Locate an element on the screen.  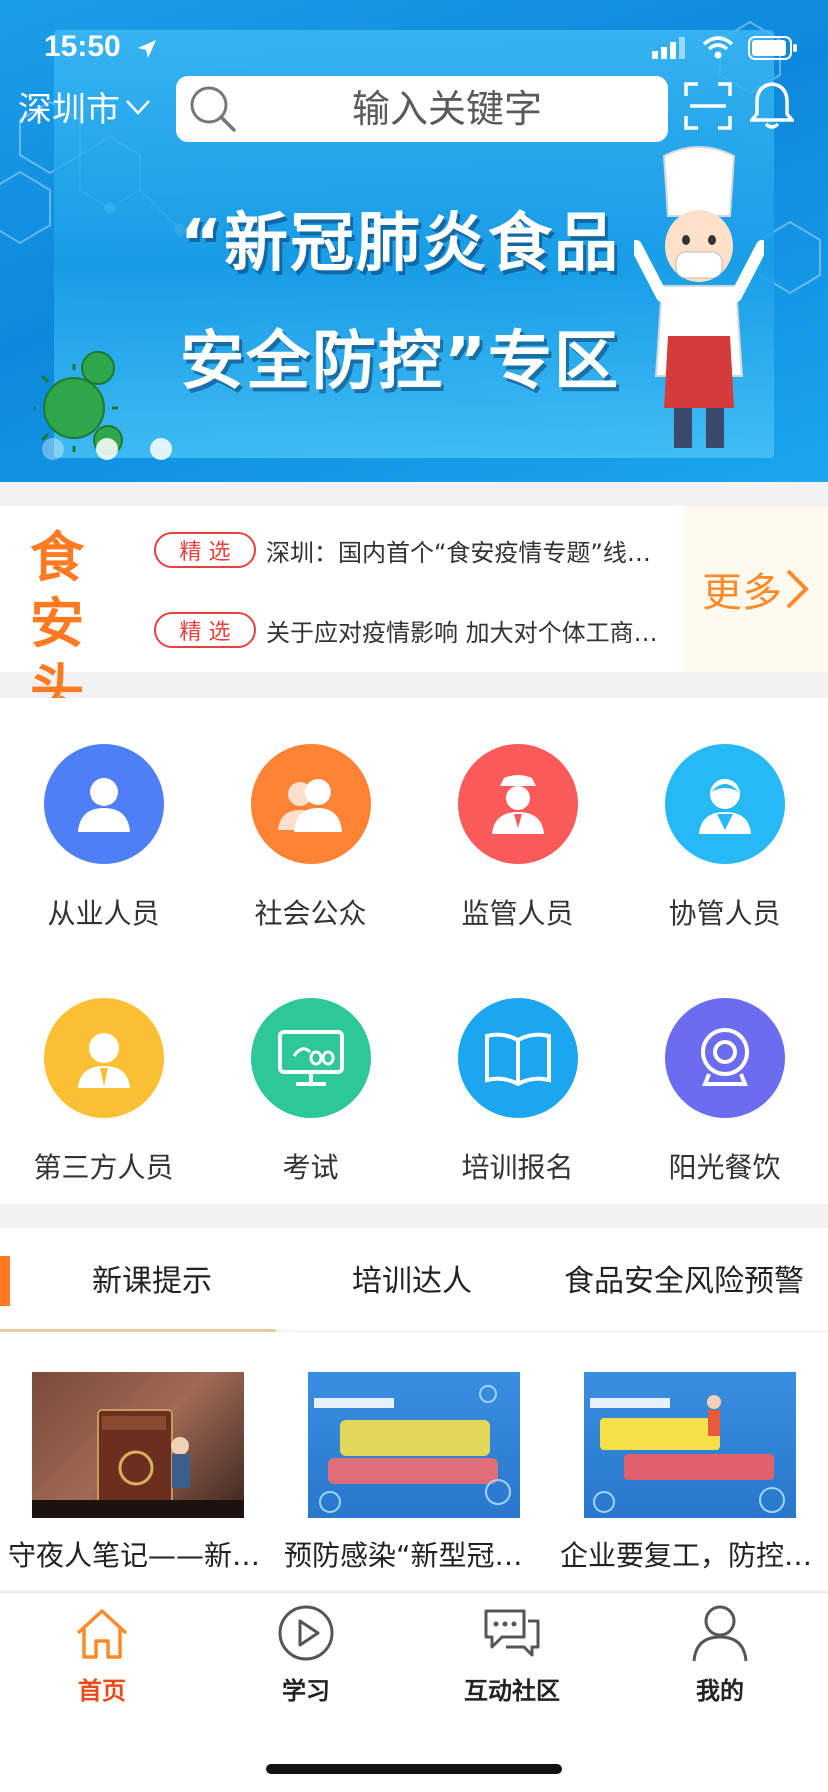
location-arrow-icon is located at coordinates (147, 49).